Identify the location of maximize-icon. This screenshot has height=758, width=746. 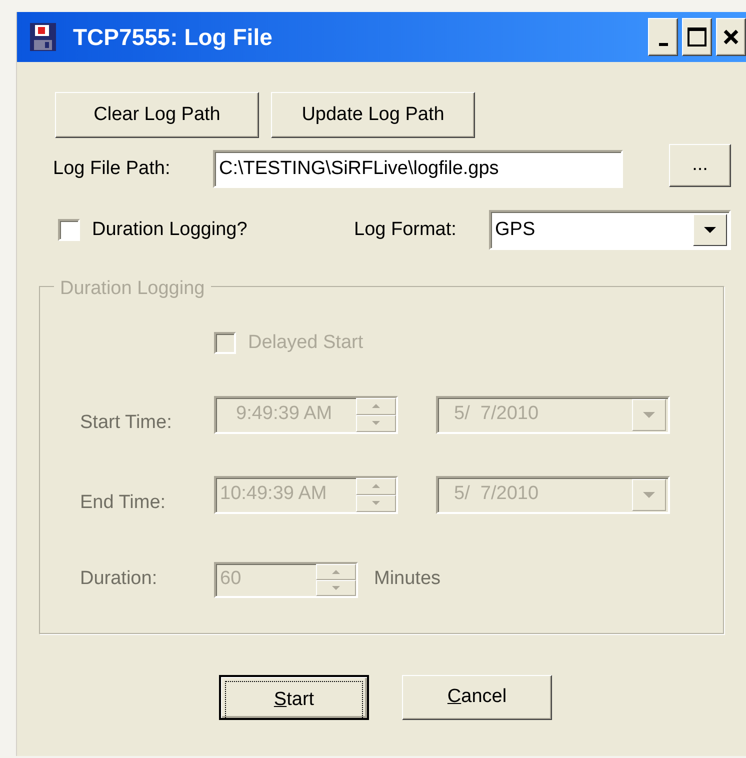
(697, 37).